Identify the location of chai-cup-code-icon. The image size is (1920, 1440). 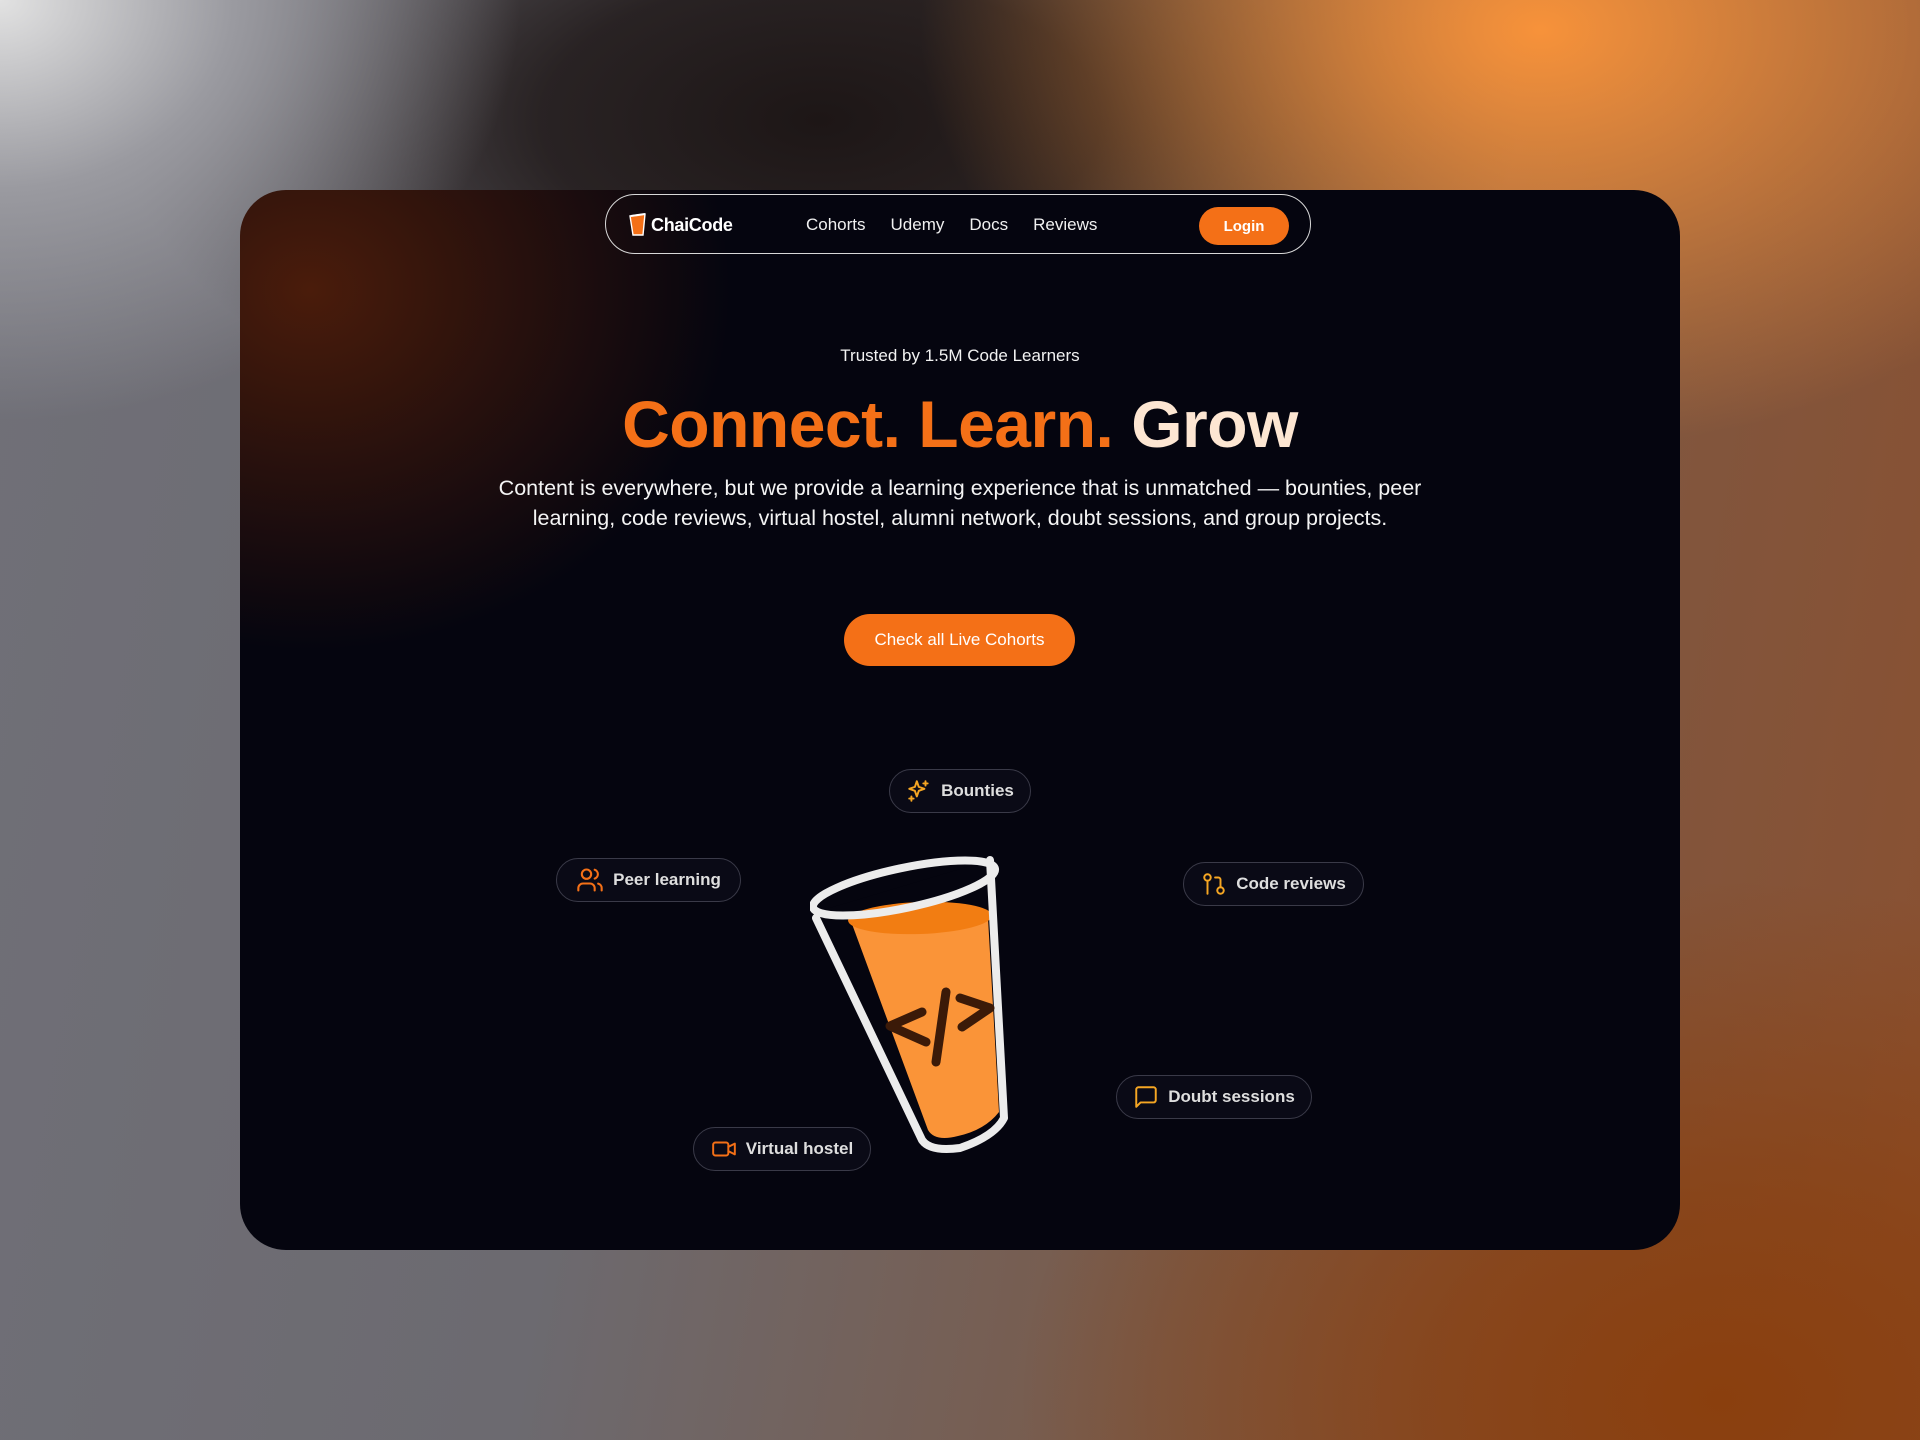
(909, 1004).